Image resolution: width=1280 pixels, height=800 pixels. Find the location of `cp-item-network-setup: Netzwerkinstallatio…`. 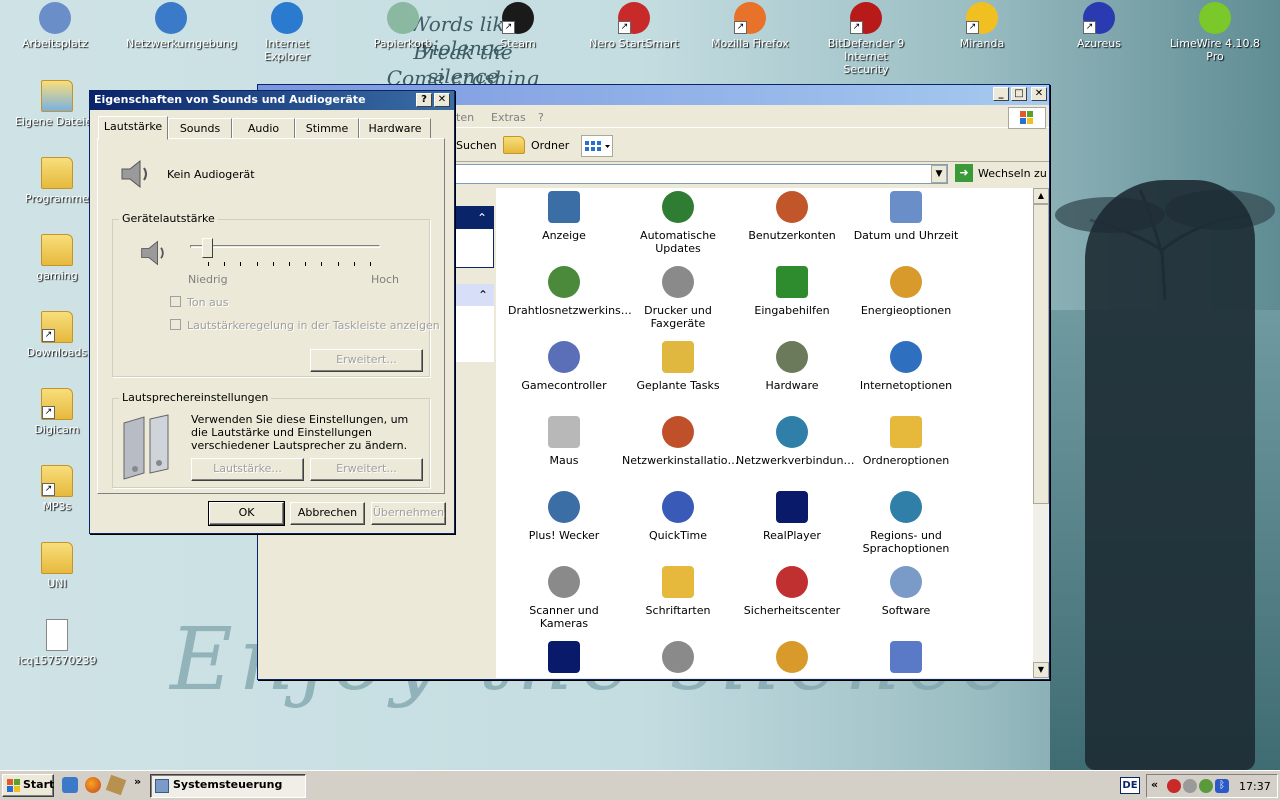

cp-item-network-setup: Netzwerkinstallatio… is located at coordinates (680, 441).